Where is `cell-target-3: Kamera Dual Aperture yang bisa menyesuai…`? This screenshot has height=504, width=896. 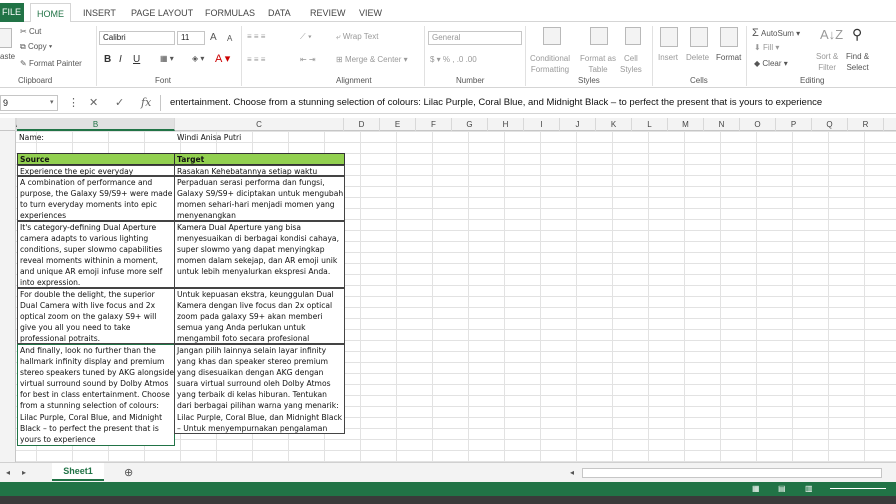
cell-target-3: Kamera Dual Aperture yang bisa menyesuai… is located at coordinates (259, 254).